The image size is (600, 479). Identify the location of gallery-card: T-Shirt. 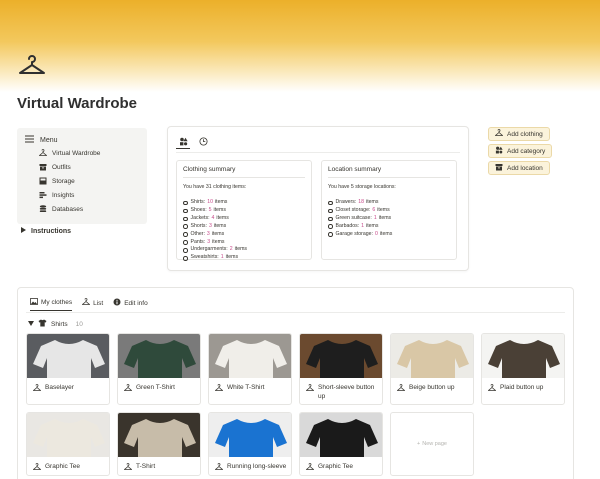
(159, 444).